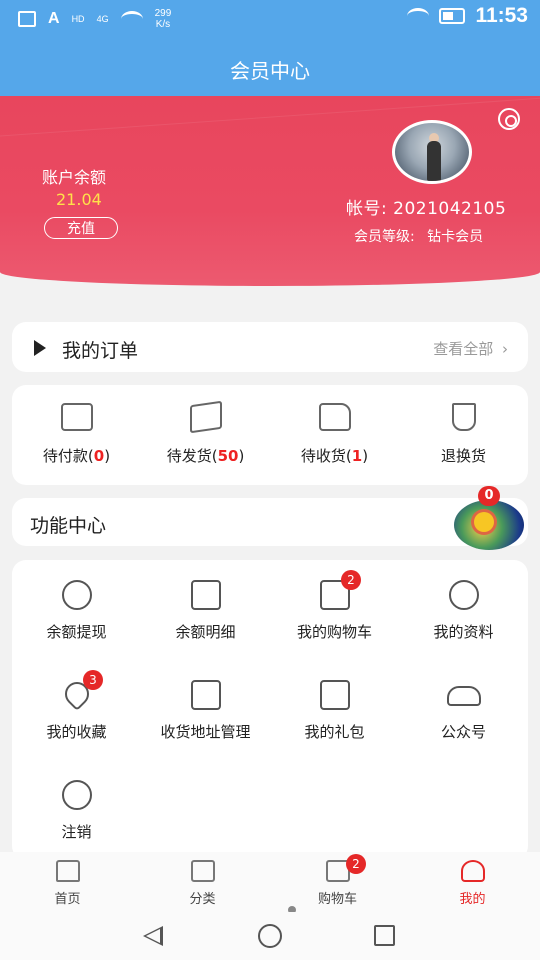 The width and height of the screenshot is (540, 960). I want to click on tab-label: 购物车, so click(337, 899).